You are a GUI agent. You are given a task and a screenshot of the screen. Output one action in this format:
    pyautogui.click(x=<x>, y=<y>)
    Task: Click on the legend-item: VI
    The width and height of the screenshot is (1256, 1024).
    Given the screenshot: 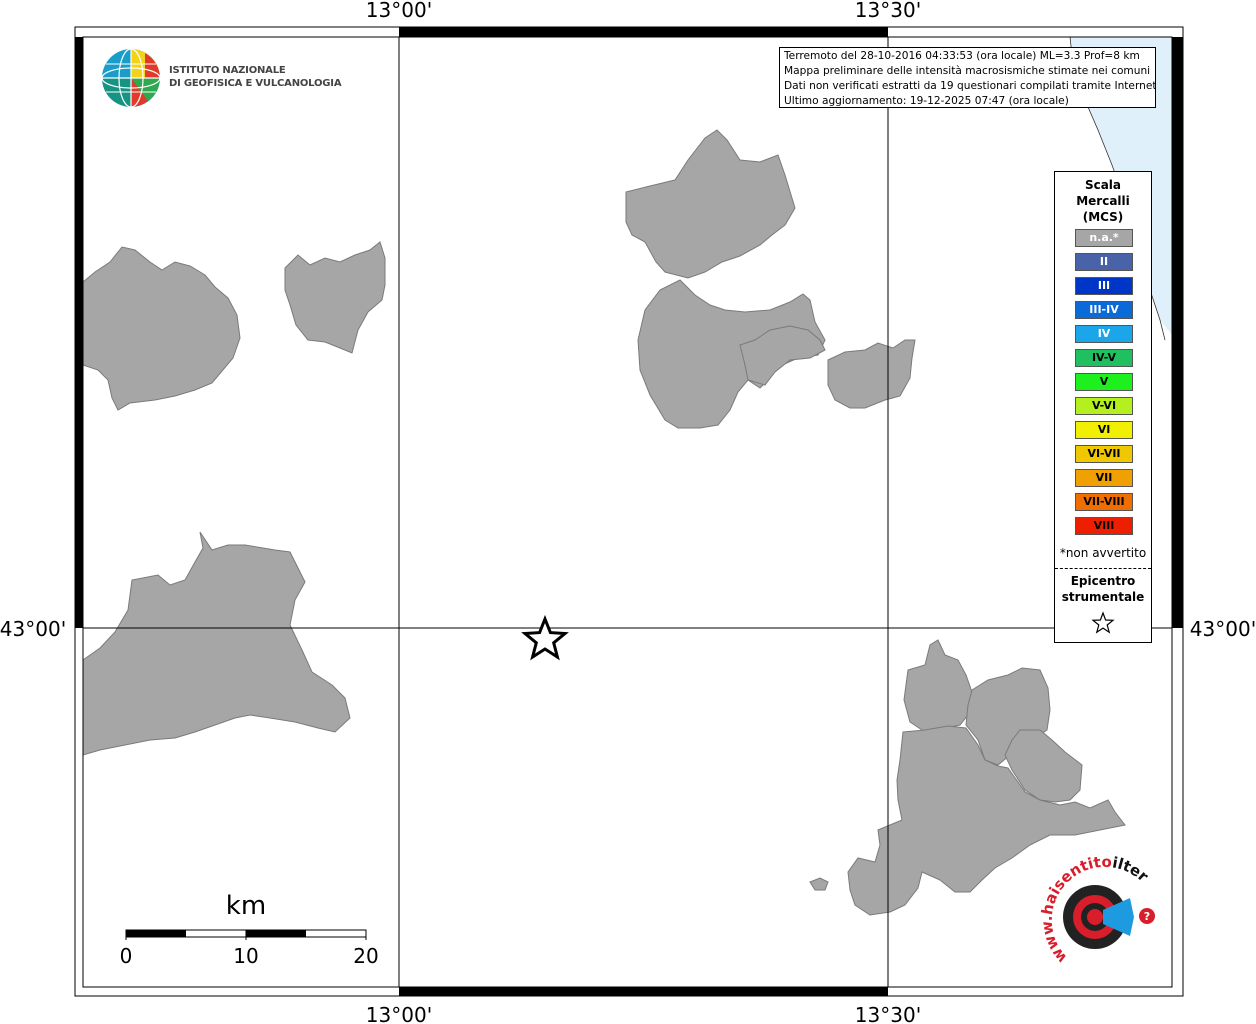 What is the action you would take?
    pyautogui.click(x=1104, y=430)
    